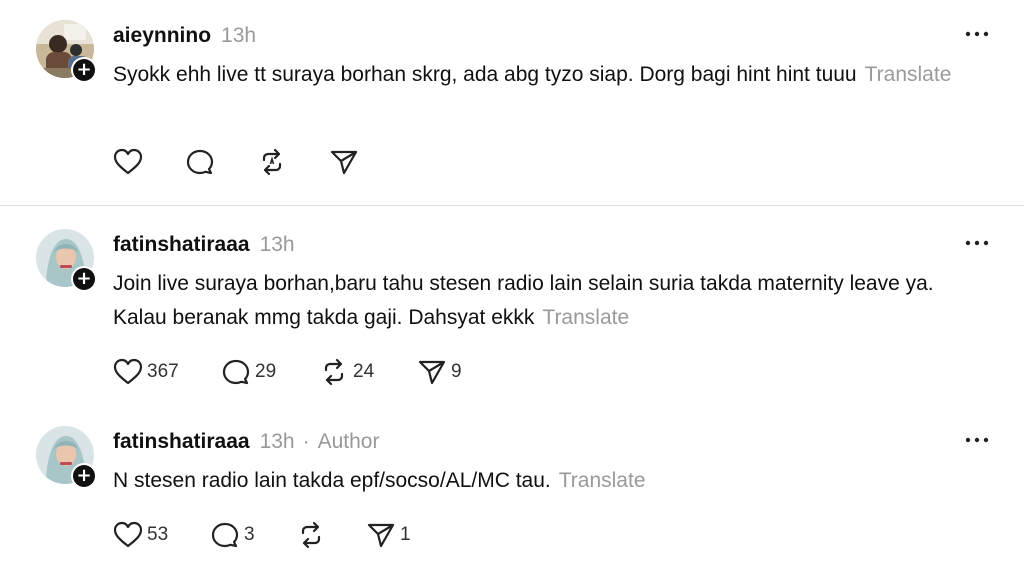 The image size is (1024, 568). I want to click on reply-button, so click(221, 162).